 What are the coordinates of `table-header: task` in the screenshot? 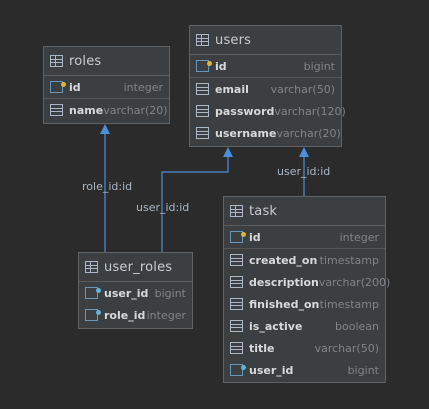 It's located at (304, 211).